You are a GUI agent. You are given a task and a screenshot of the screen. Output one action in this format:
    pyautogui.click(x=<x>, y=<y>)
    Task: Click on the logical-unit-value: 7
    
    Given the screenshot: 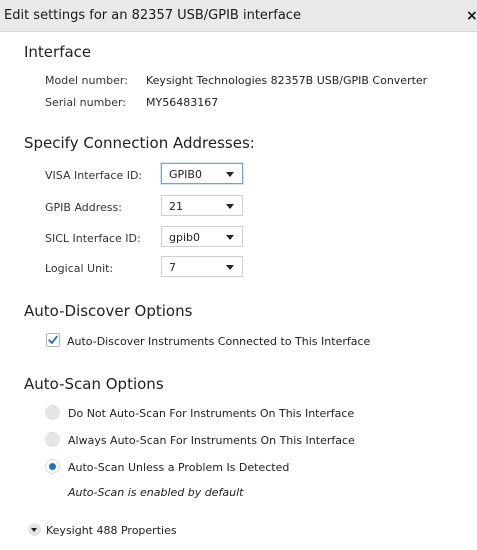 What is the action you would take?
    pyautogui.click(x=172, y=267)
    